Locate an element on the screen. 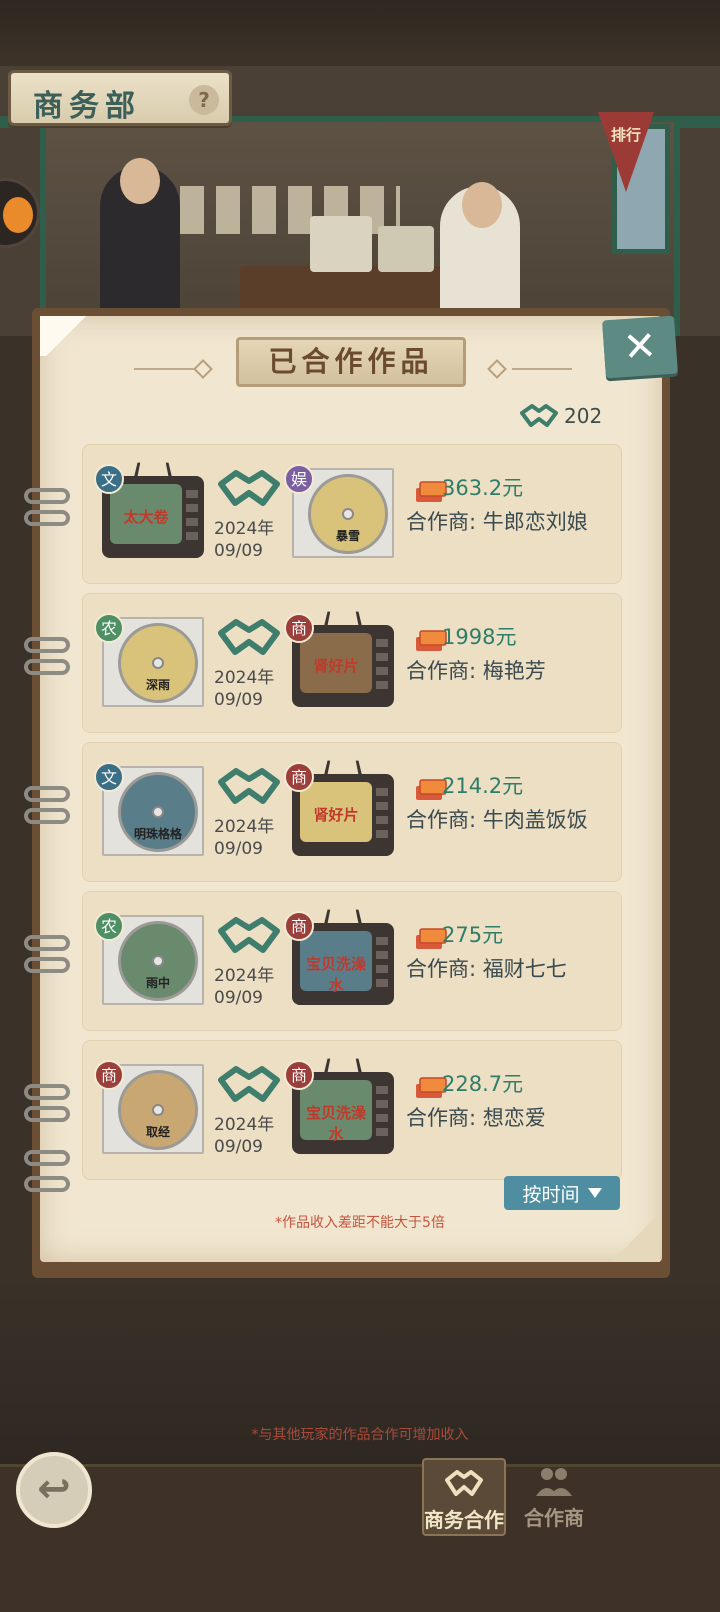 This screenshot has height=1612, width=720. sort-by-time-button: 按时间 is located at coordinates (562, 1193).